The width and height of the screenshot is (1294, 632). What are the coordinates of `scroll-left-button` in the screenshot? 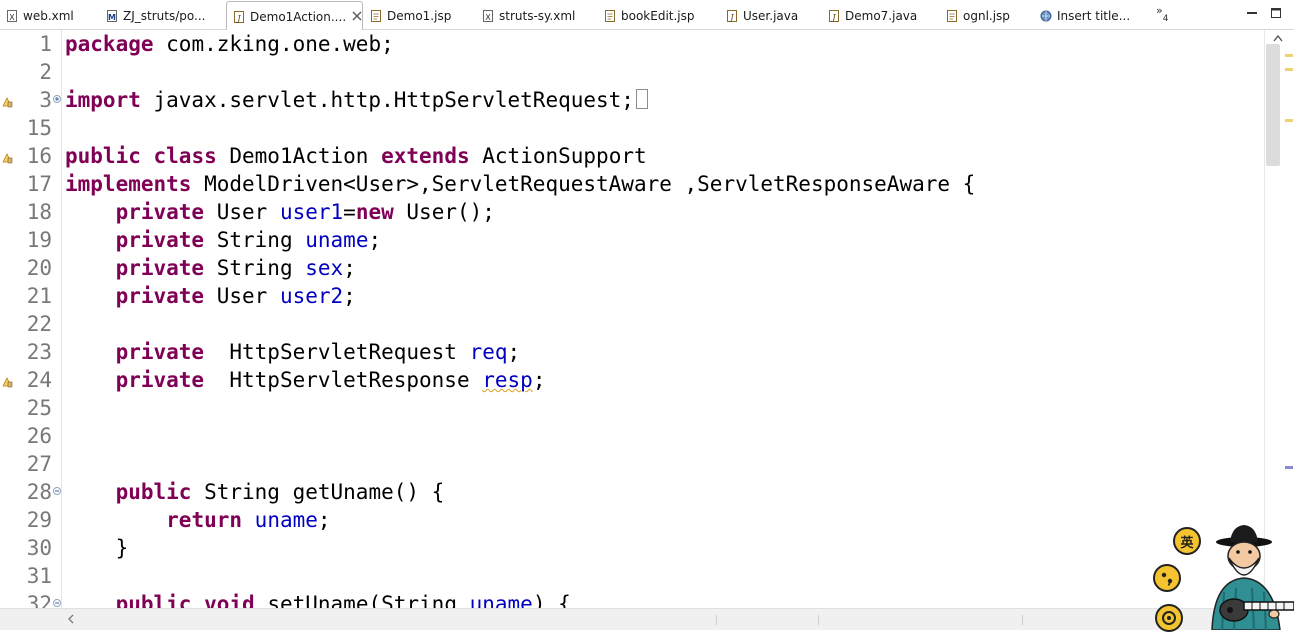 It's located at (71, 619).